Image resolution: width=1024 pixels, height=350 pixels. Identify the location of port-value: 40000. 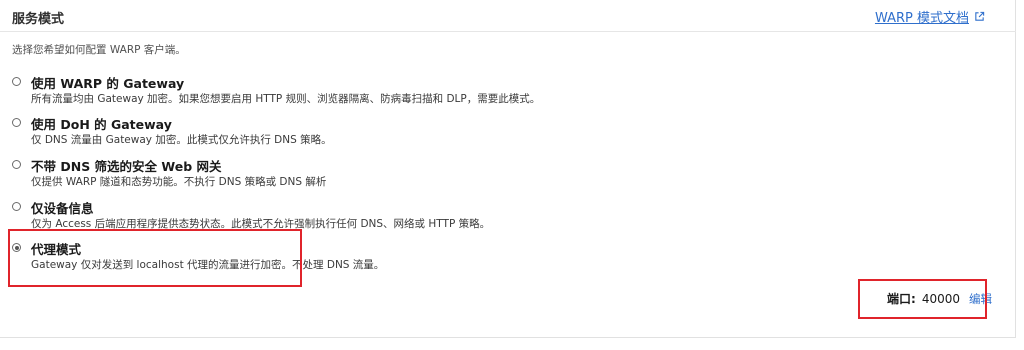
(940, 299).